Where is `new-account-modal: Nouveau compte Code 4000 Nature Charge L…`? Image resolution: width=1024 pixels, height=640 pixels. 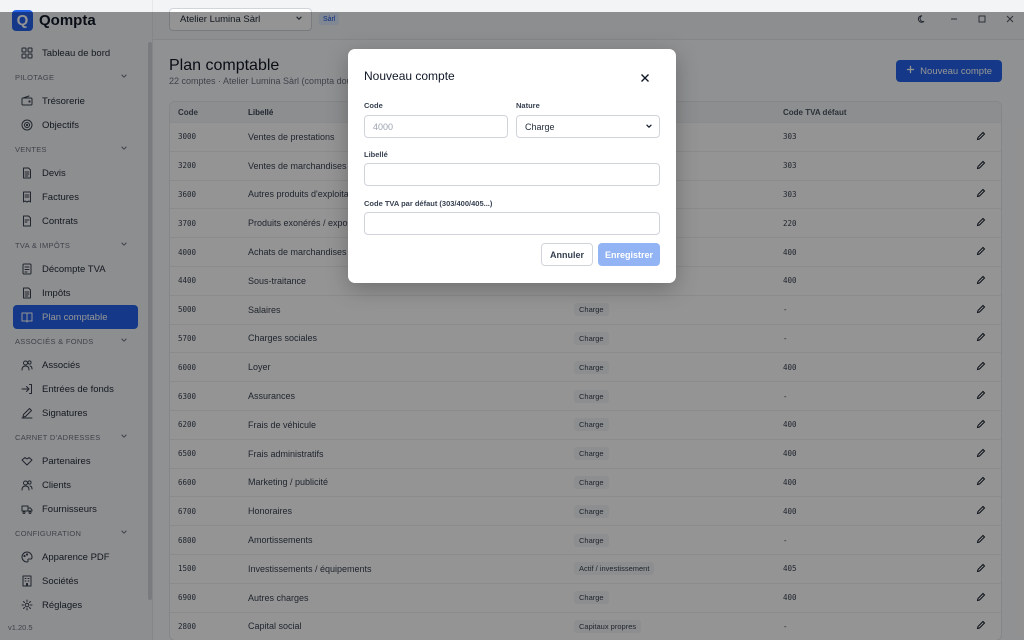
new-account-modal: Nouveau compte Code 4000 Nature Charge L… is located at coordinates (512, 166).